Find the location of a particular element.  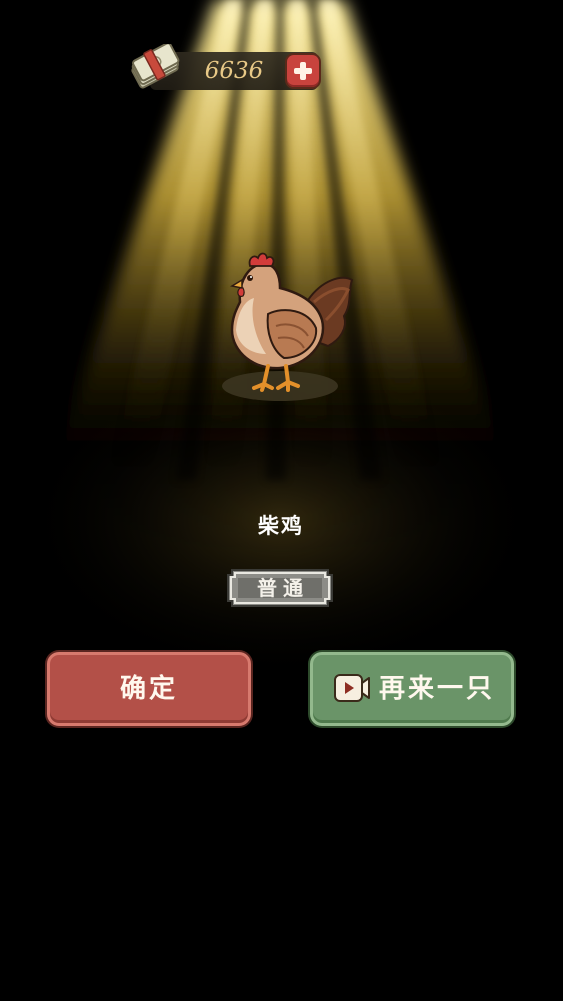

rarity-label: 普通 is located at coordinates (283, 588).